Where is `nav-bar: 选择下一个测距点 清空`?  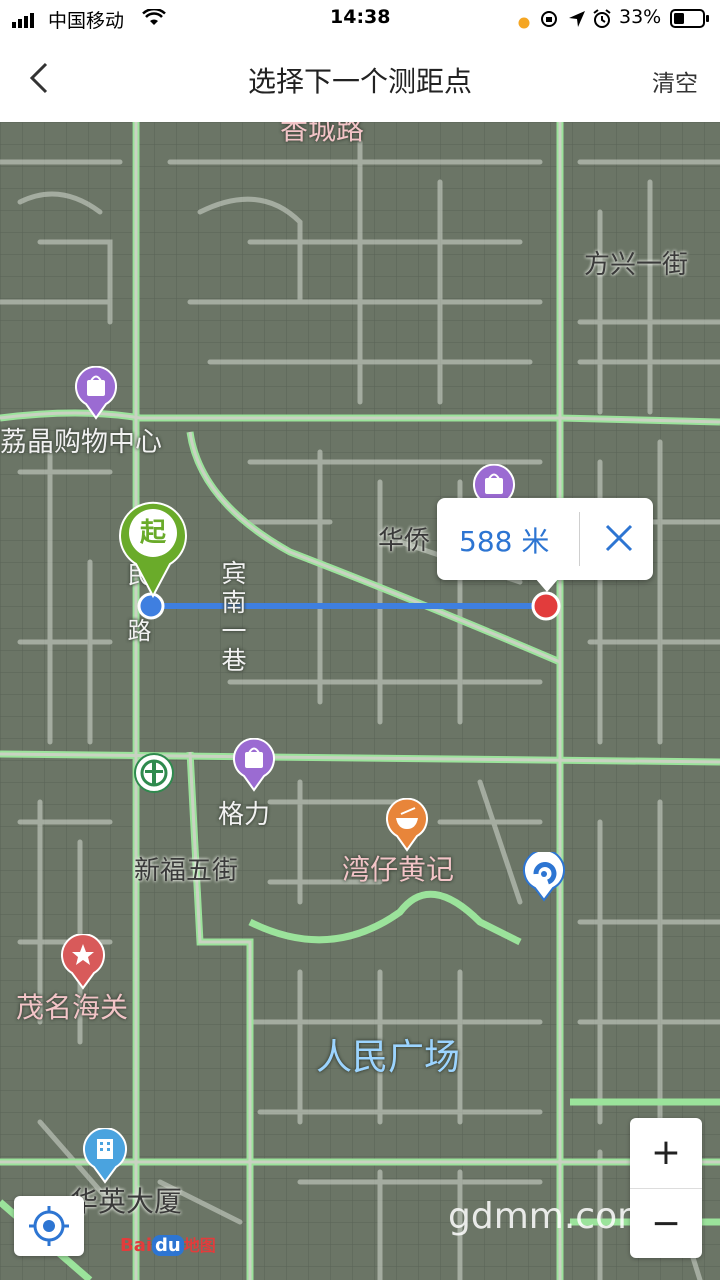
nav-bar: 选择下一个测距点 清空 is located at coordinates (360, 79).